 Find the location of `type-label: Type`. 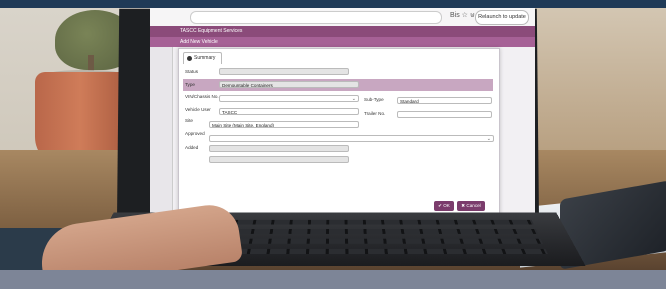

type-label: Type is located at coordinates (190, 84).